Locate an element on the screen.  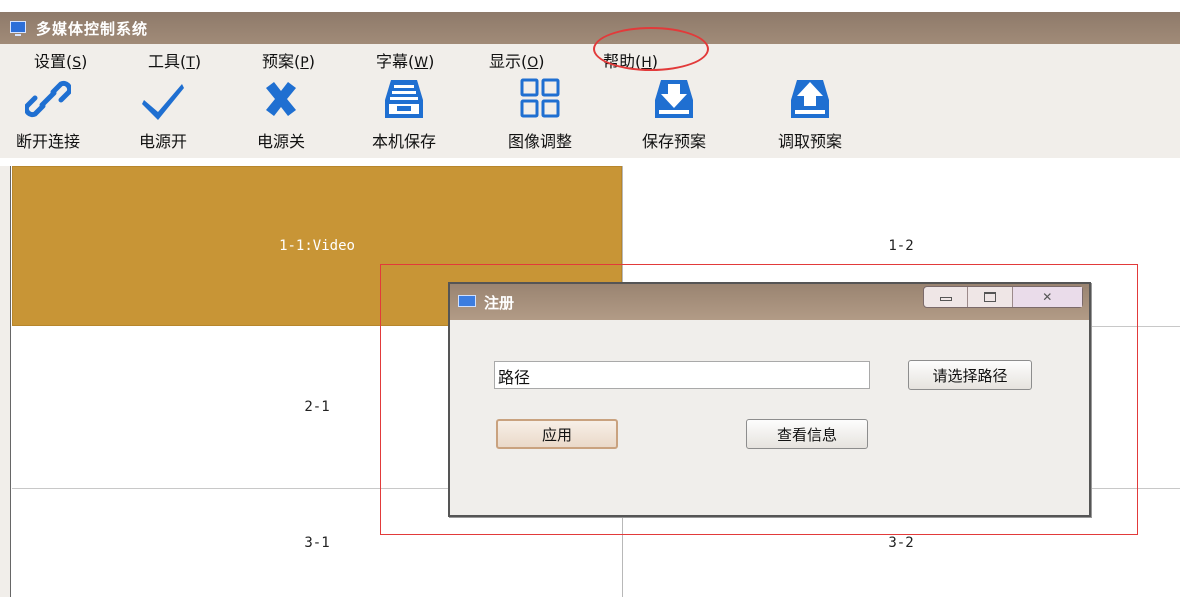
load-preset-button: 调取预案 is located at coordinates (810, 114).